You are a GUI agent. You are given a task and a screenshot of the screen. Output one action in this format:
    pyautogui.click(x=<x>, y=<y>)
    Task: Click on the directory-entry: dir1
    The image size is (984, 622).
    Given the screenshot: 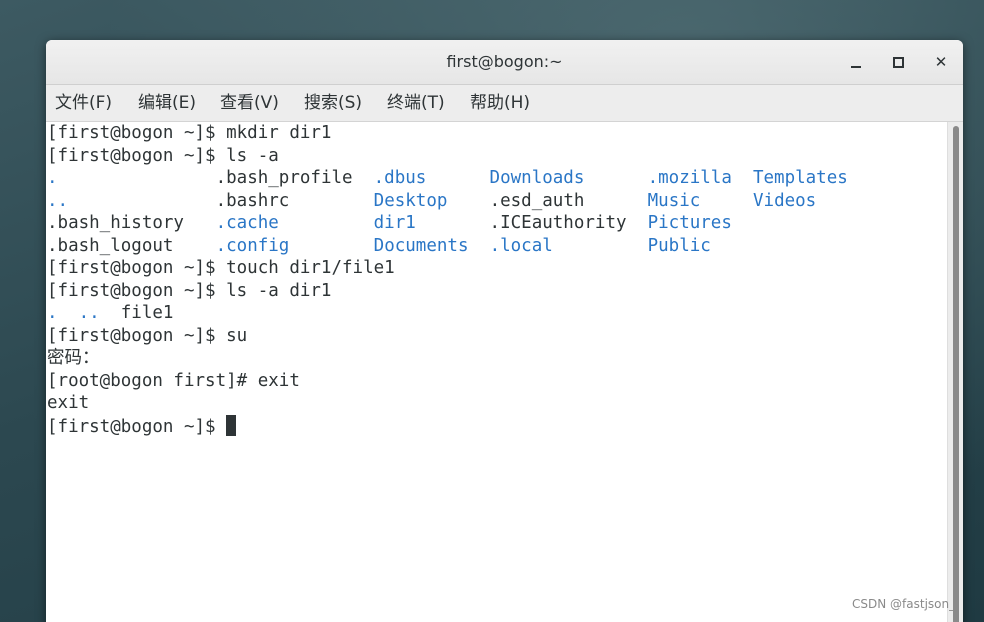 What is the action you would take?
    pyautogui.click(x=394, y=223)
    